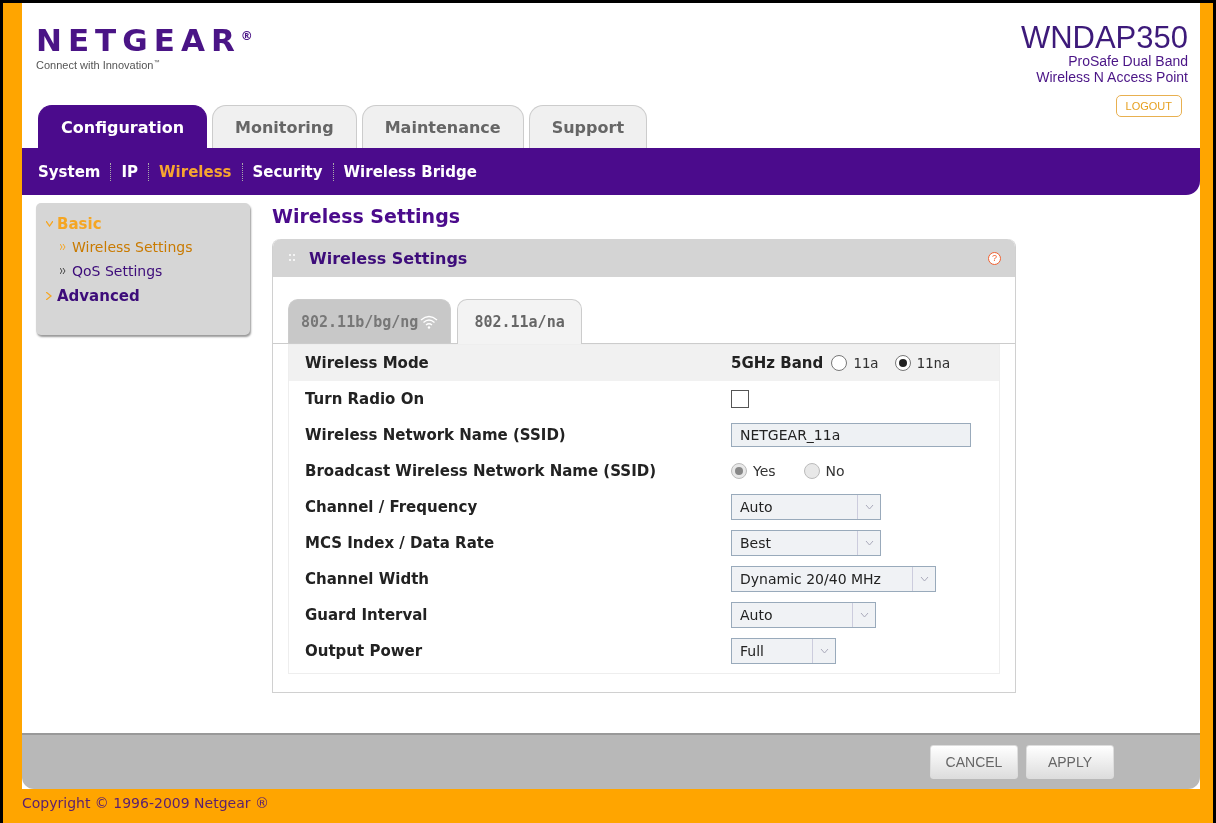  What do you see at coordinates (481, 471) in the screenshot?
I see `field-label: Broadcast Wireless Network Name (SSID)` at bounding box center [481, 471].